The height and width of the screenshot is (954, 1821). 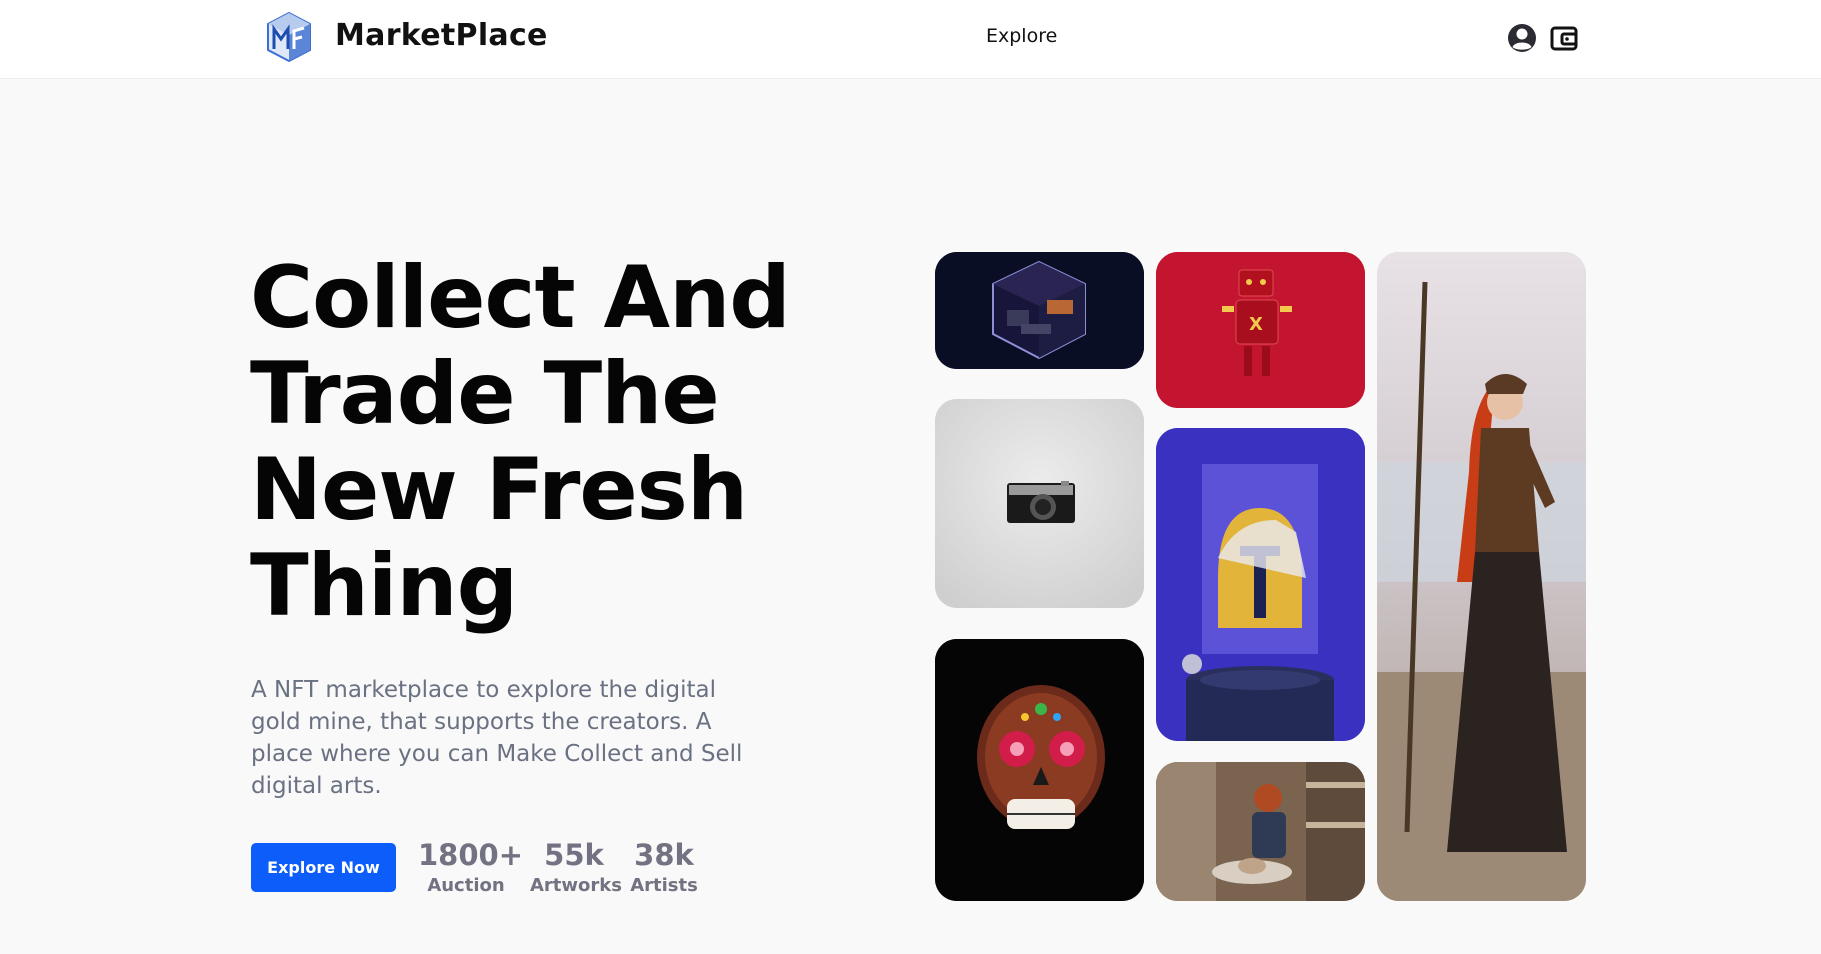 I want to click on forest-warrior-photo, so click(x=1481, y=576).